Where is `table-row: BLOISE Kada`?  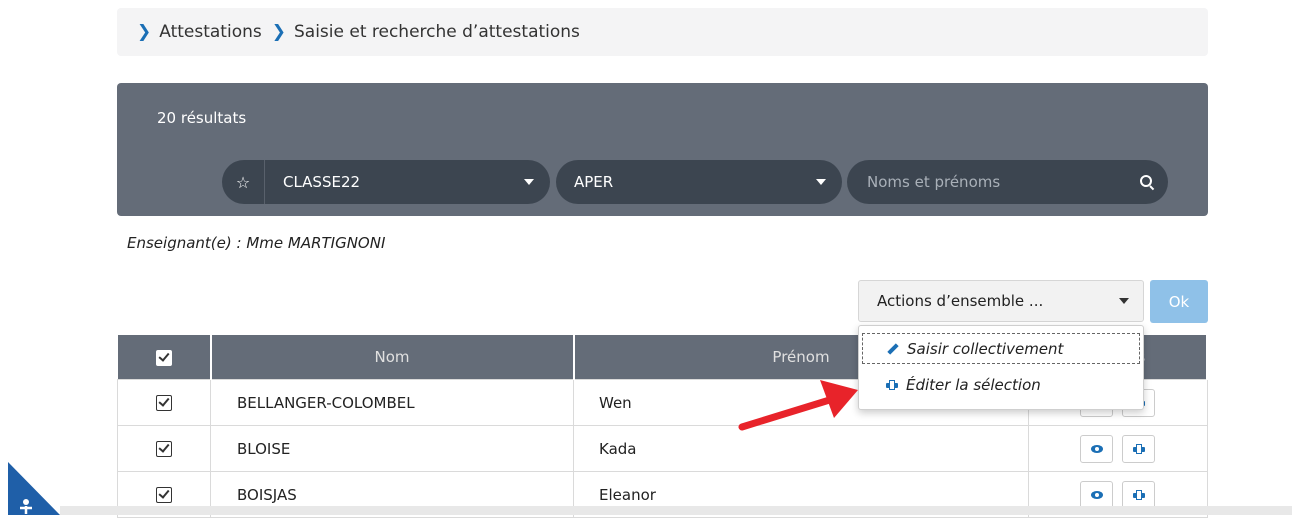 table-row: BLOISE Kada is located at coordinates (662, 448).